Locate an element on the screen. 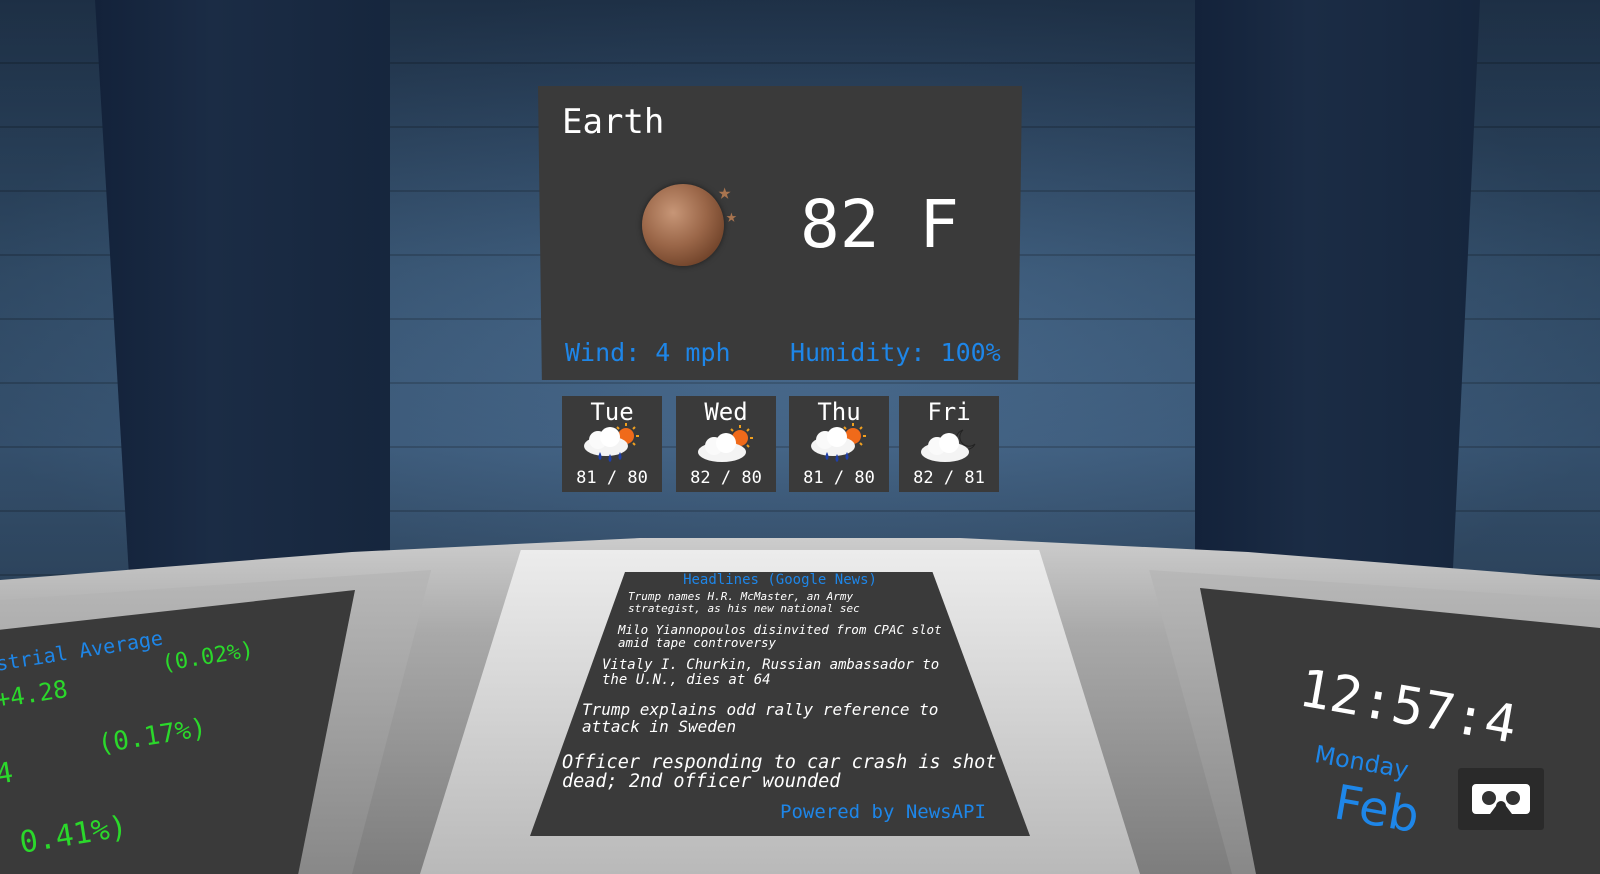 This screenshot has height=874, width=1600. enter-vr-button is located at coordinates (1501, 799).